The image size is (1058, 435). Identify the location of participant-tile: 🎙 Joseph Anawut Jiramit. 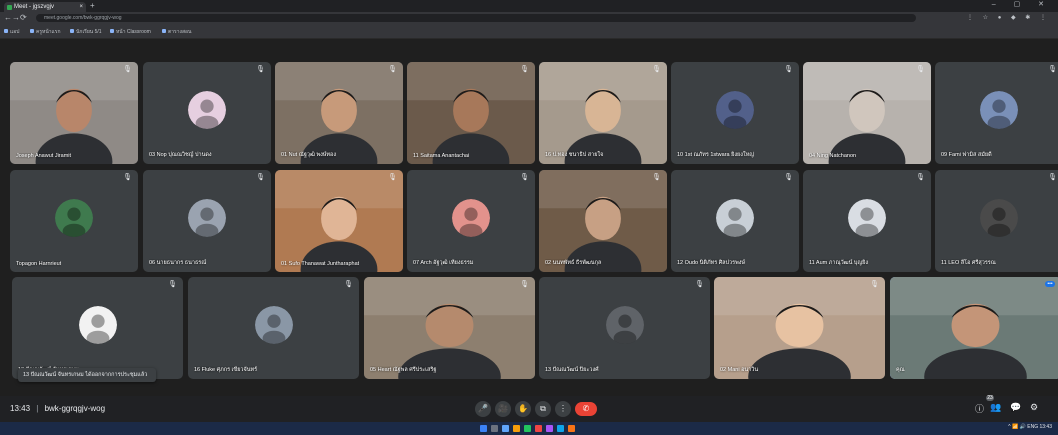
(74, 113).